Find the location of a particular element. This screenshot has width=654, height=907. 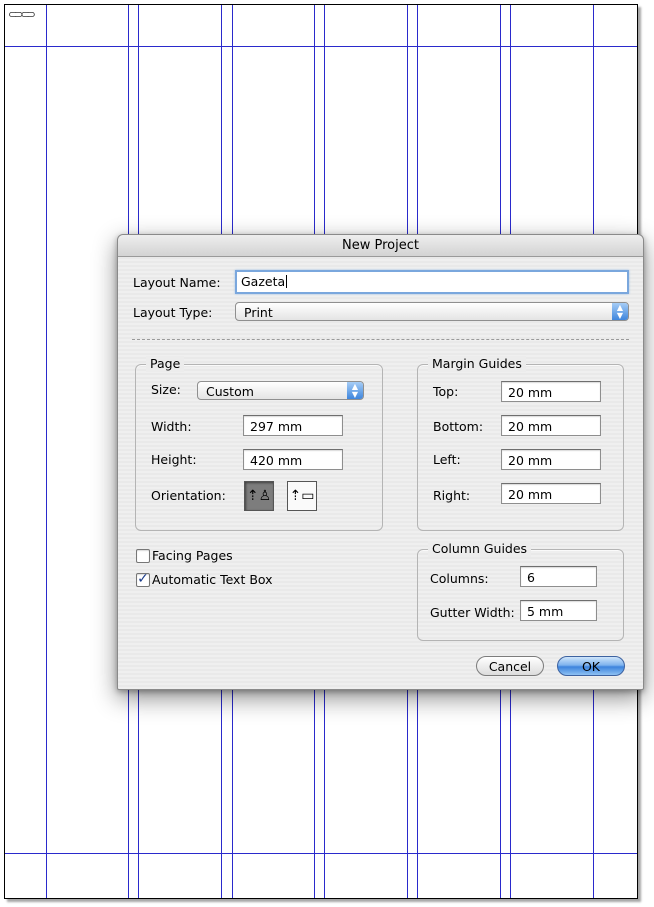

bottom-label: Bottom: is located at coordinates (458, 426).